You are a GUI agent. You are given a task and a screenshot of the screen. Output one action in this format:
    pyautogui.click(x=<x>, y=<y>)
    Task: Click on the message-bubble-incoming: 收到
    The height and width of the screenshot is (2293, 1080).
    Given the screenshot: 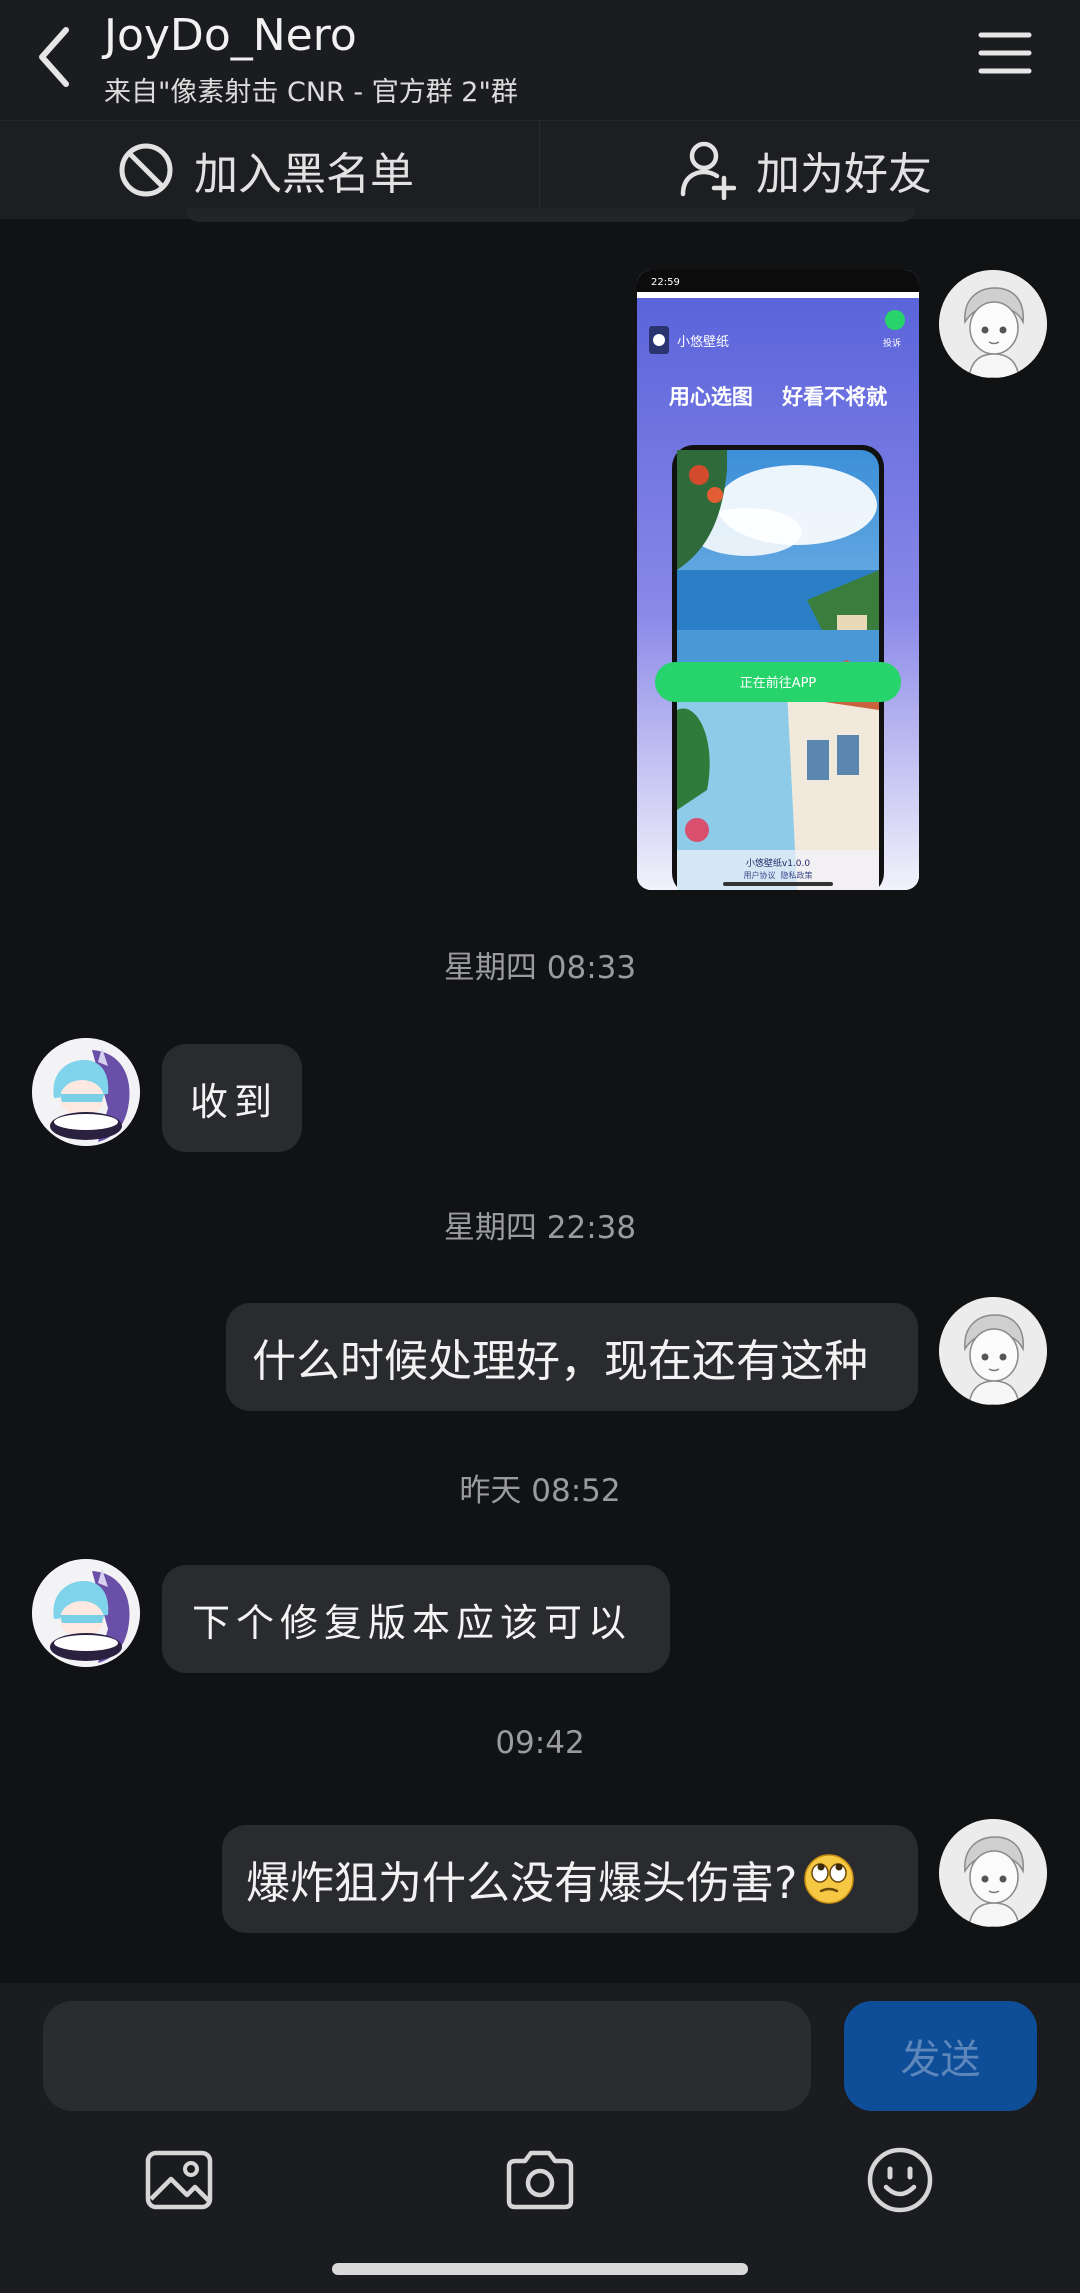 What is the action you would take?
    pyautogui.click(x=232, y=1098)
    